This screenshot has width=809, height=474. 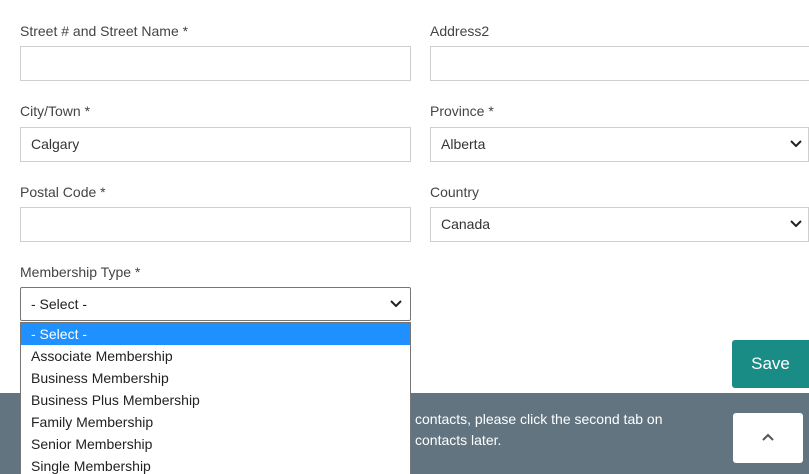 I want to click on country-value: Canada, so click(x=466, y=224).